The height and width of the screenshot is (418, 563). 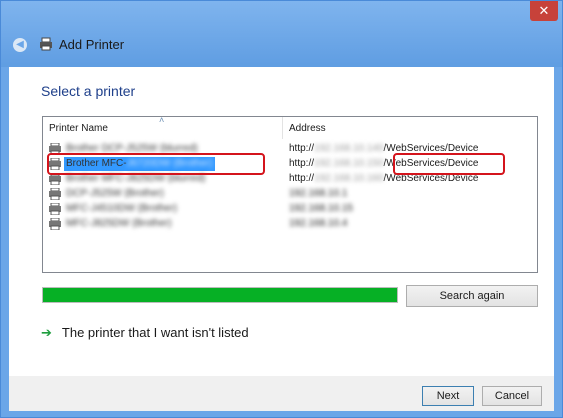 I want to click on printer-name: MFC-J4510DW (Brother), so click(x=122, y=208).